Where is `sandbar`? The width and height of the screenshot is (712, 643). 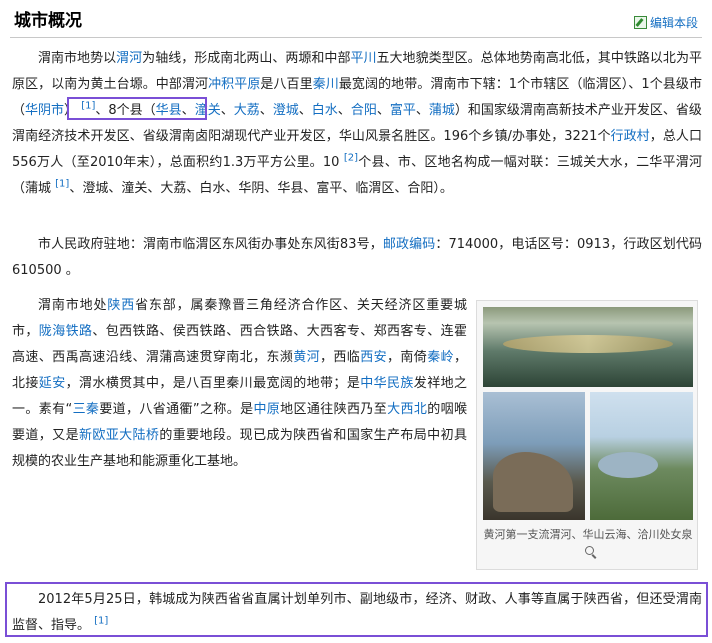 sandbar is located at coordinates (588, 344).